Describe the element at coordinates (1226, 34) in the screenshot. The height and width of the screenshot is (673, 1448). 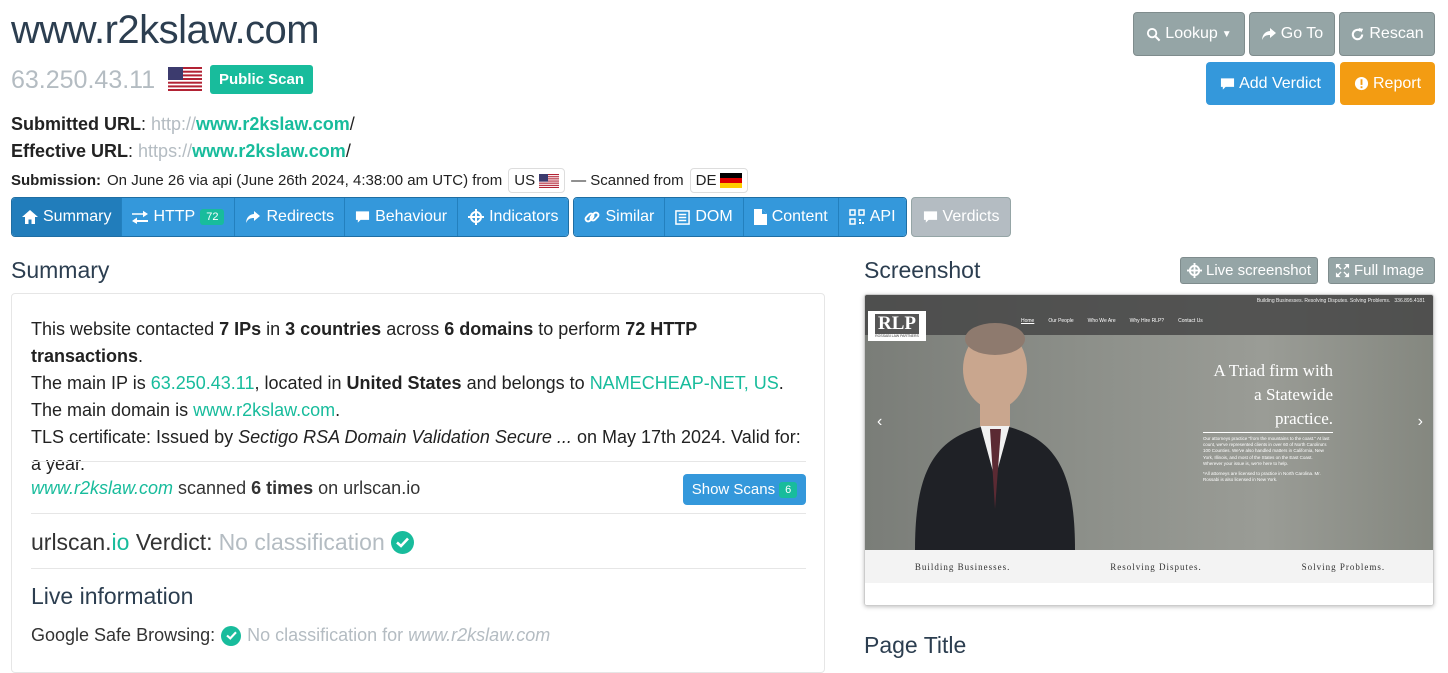
I see `caret-down-icon: ▼` at that location.